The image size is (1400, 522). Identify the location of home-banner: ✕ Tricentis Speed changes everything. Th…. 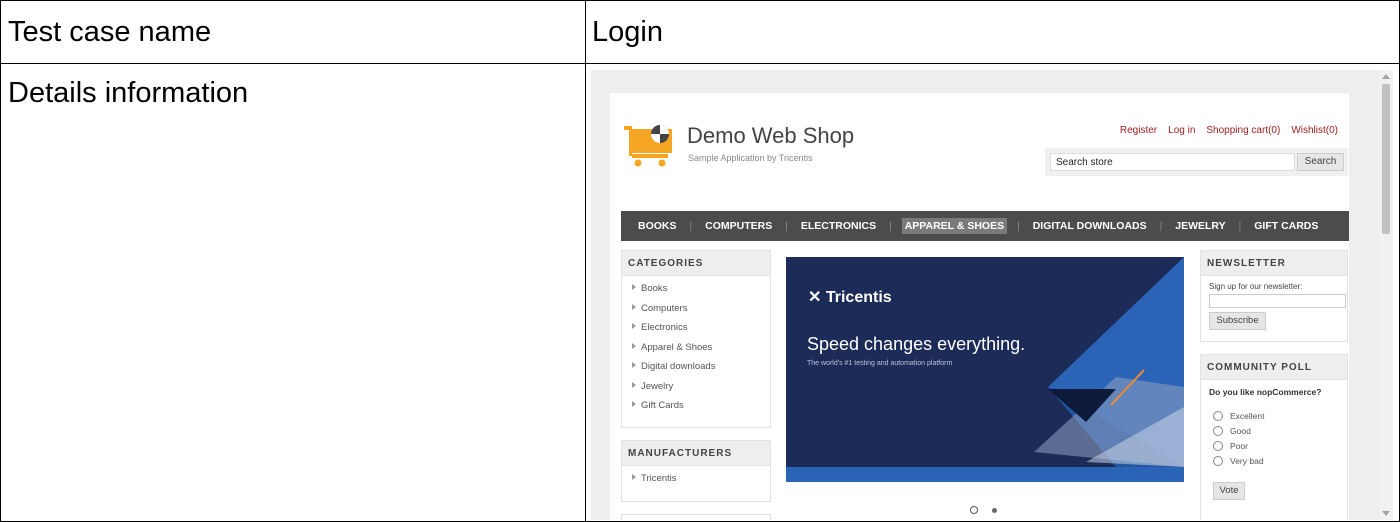
(985, 369).